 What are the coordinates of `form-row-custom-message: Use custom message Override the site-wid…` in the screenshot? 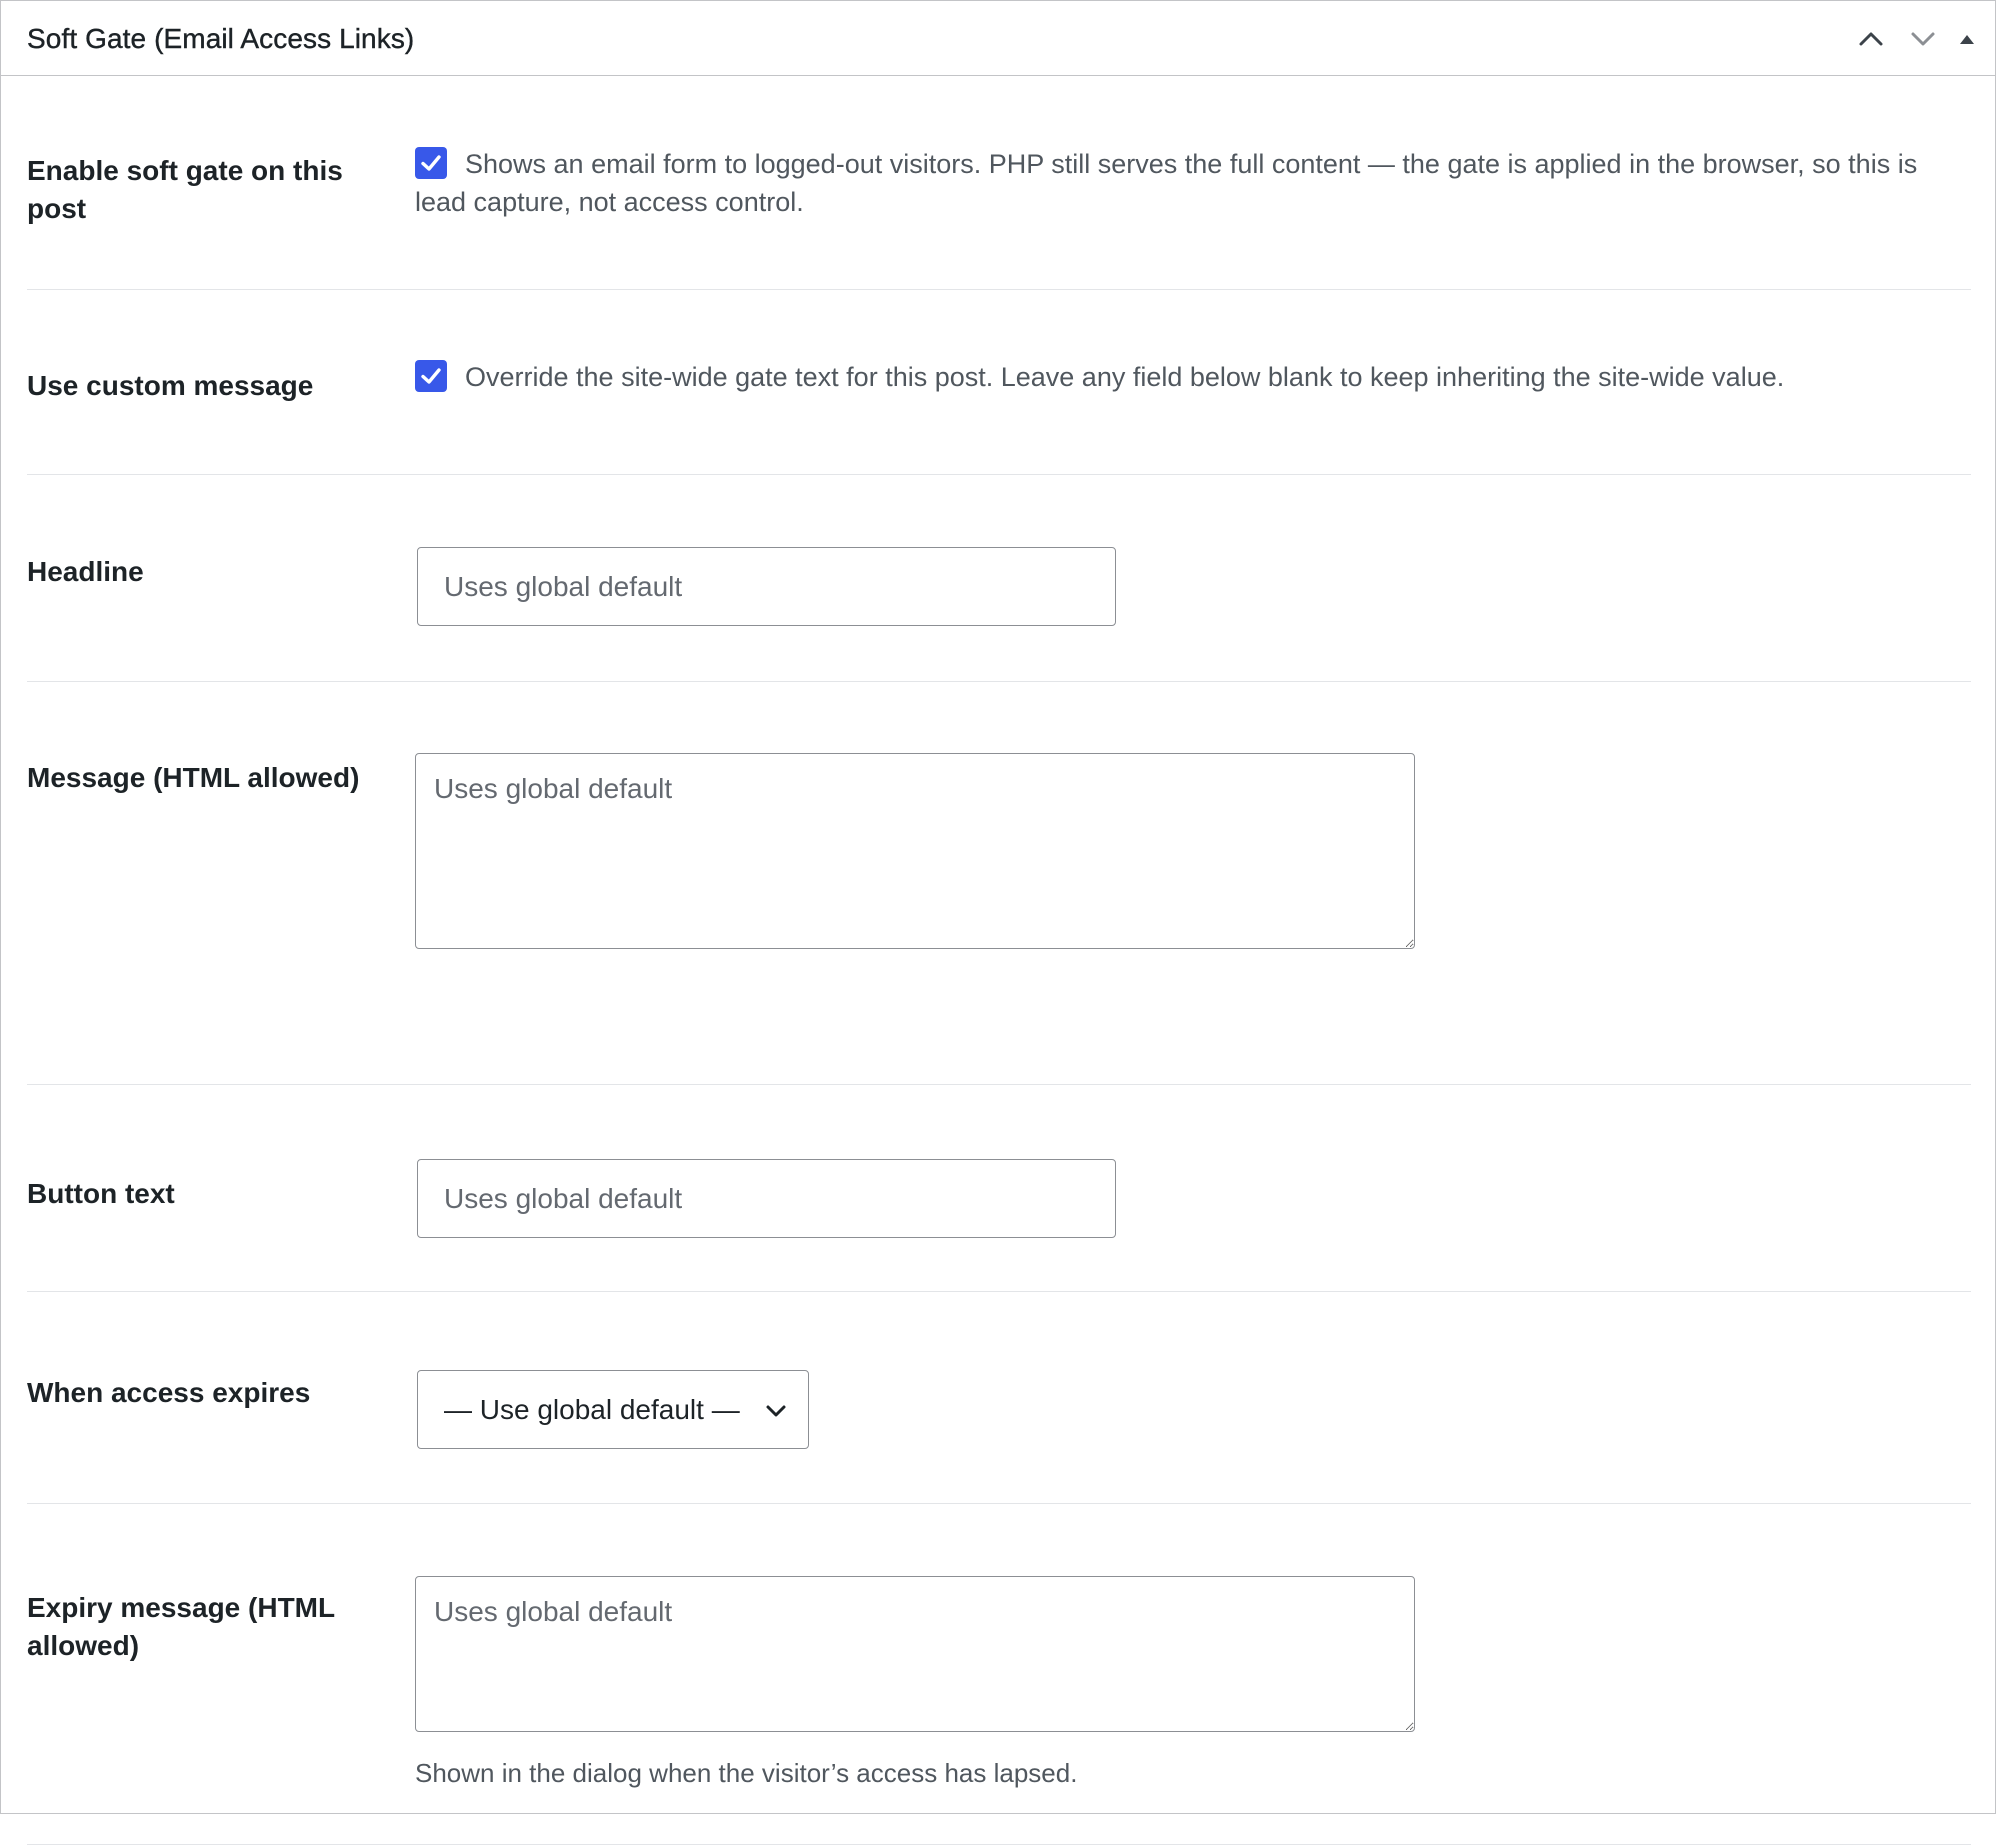 It's located at (999, 383).